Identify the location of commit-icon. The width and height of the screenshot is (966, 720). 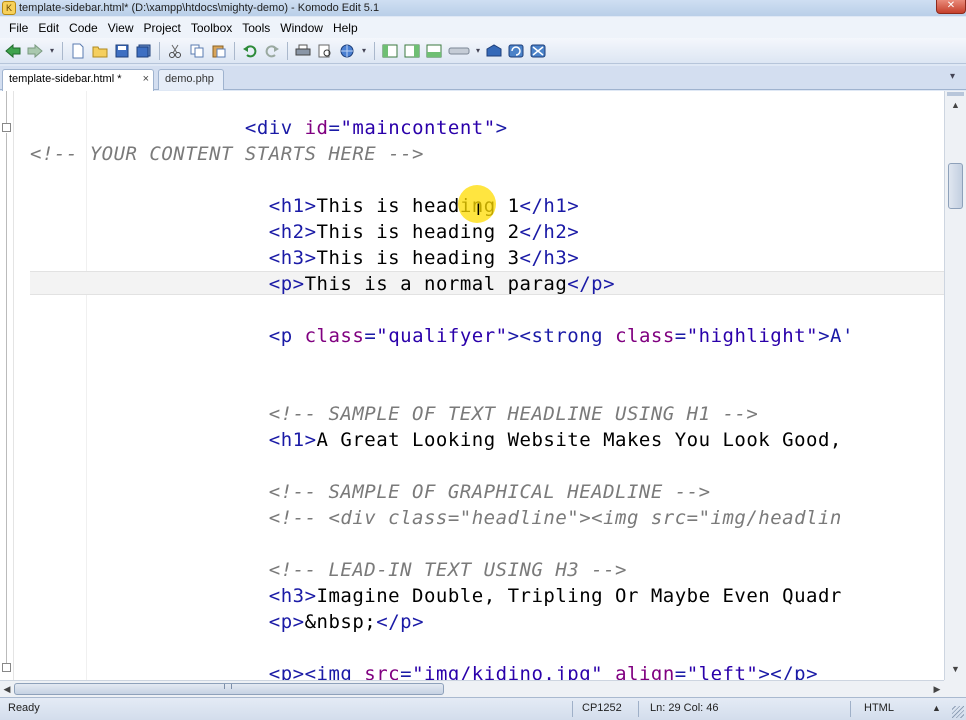
(494, 51).